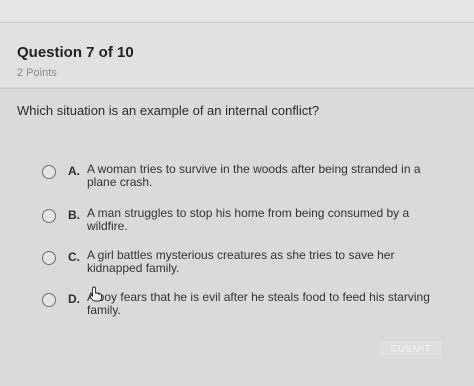 This screenshot has height=386, width=474. I want to click on radio-option-b, so click(49, 216).